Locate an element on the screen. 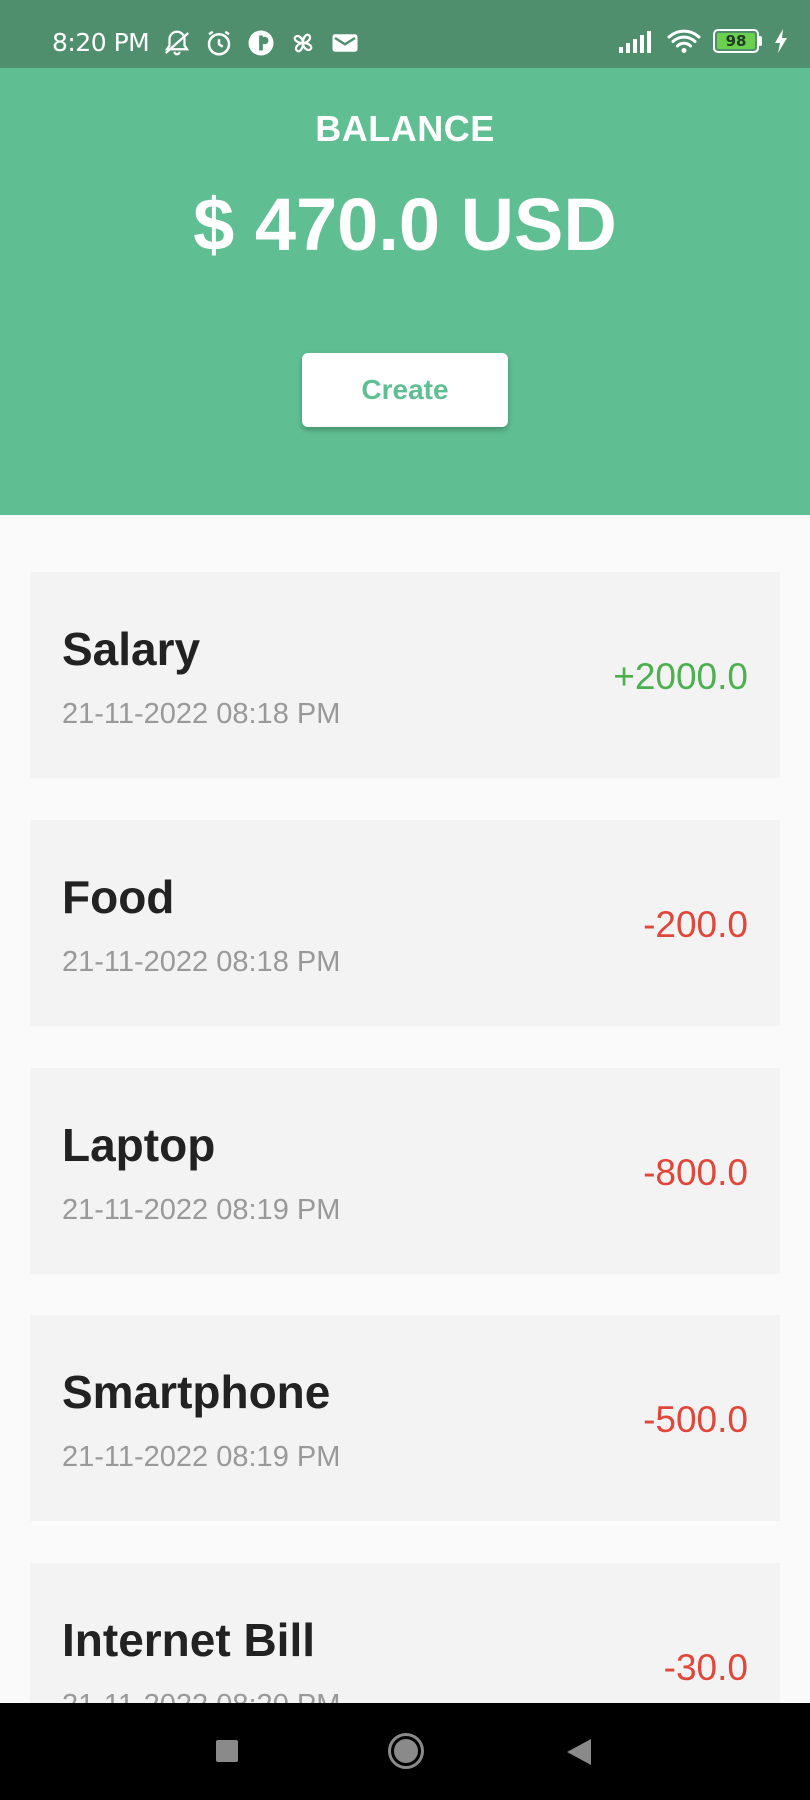  app-icon is located at coordinates (261, 43).